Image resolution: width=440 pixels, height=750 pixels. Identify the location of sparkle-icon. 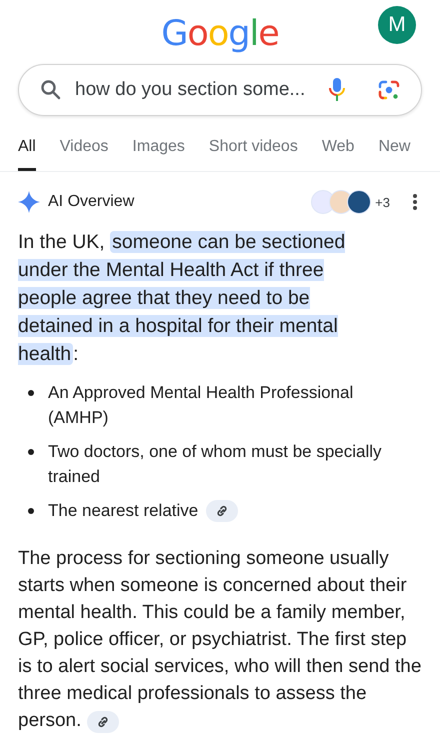
(29, 202).